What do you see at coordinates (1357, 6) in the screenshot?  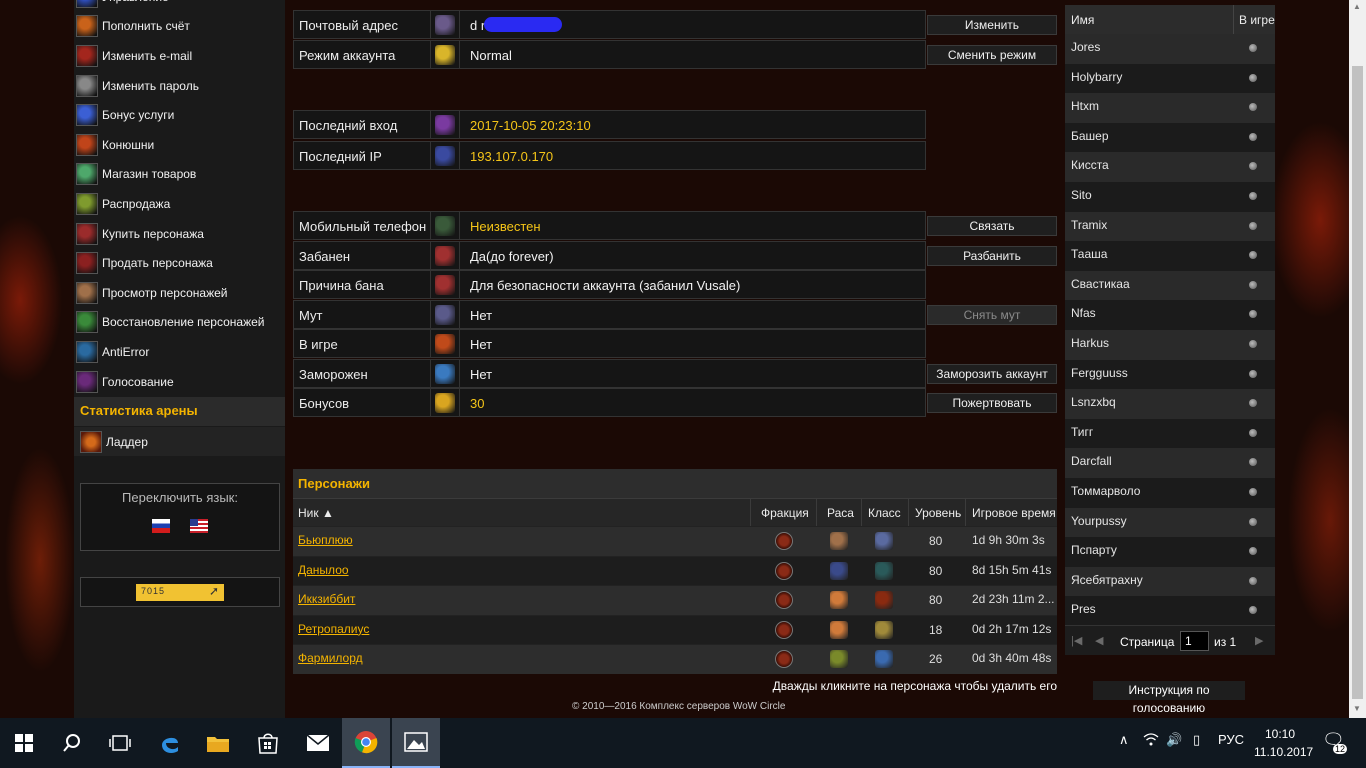 I see `scroll-up-icon: ▲` at bounding box center [1357, 6].